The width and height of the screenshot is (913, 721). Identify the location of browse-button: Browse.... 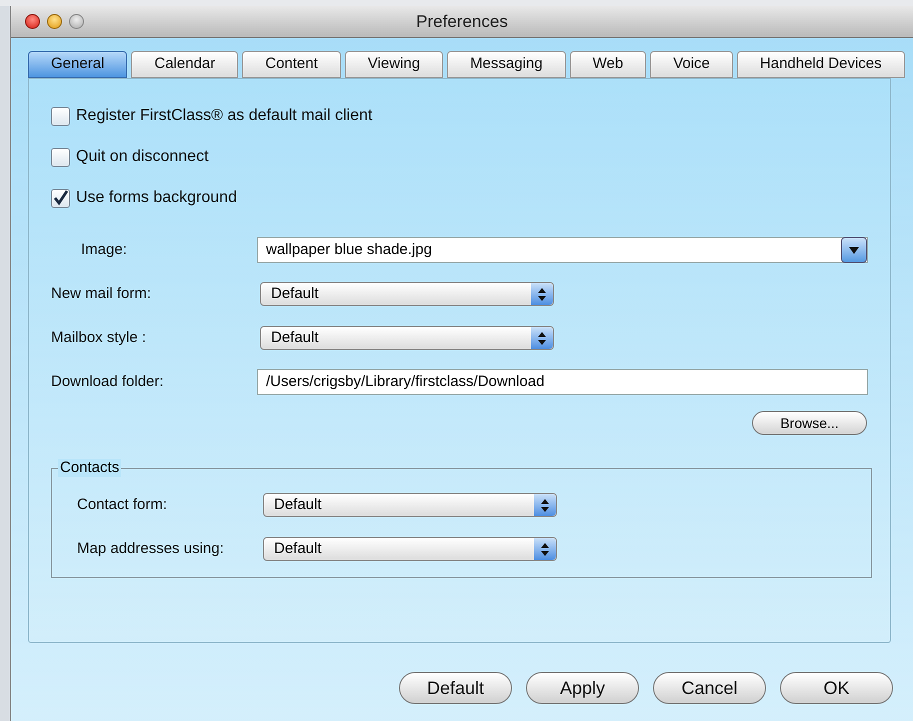
(809, 423).